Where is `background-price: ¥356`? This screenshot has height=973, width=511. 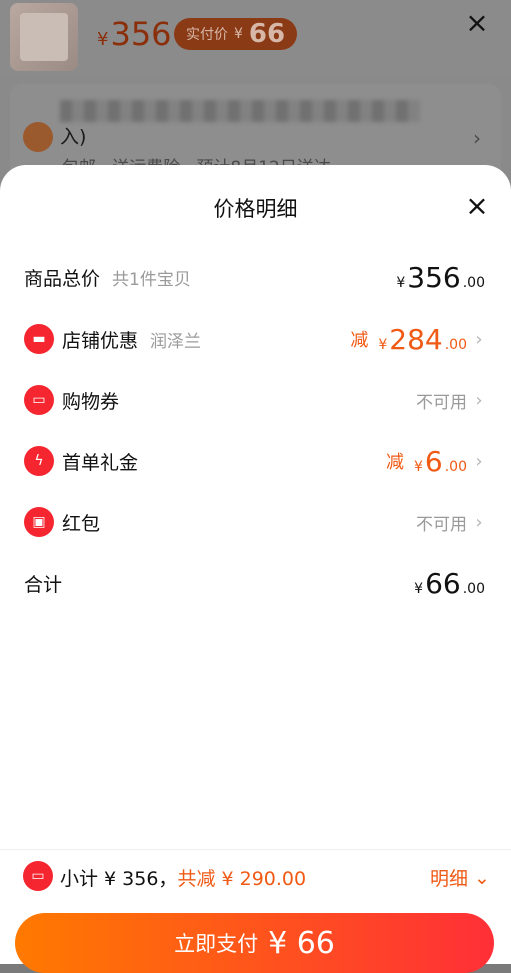
background-price: ¥356 is located at coordinates (134, 34).